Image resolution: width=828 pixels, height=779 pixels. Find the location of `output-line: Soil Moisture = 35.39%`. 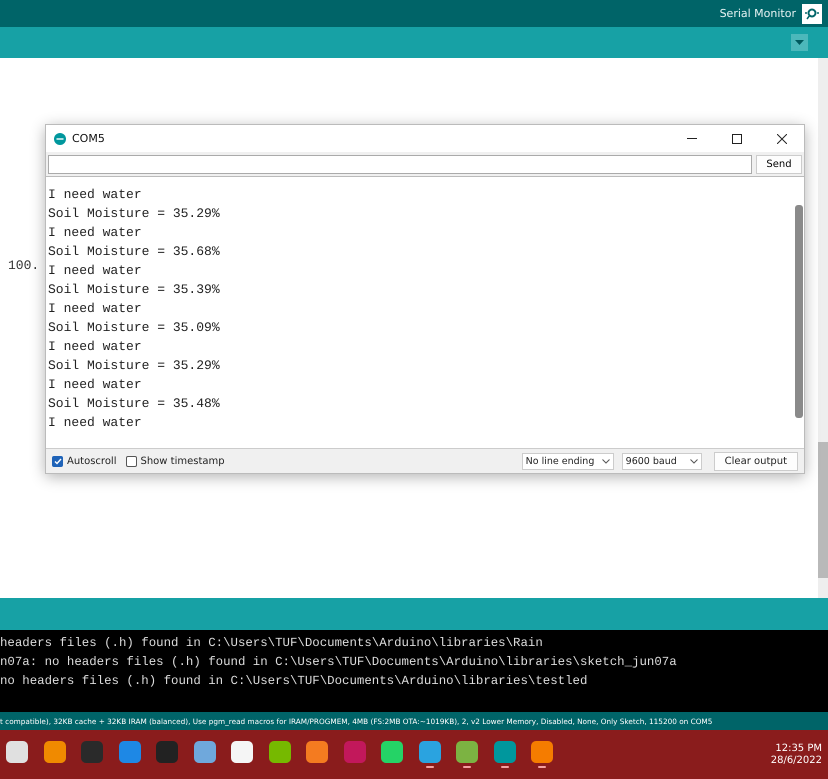

output-line: Soil Moisture = 35.39% is located at coordinates (134, 290).